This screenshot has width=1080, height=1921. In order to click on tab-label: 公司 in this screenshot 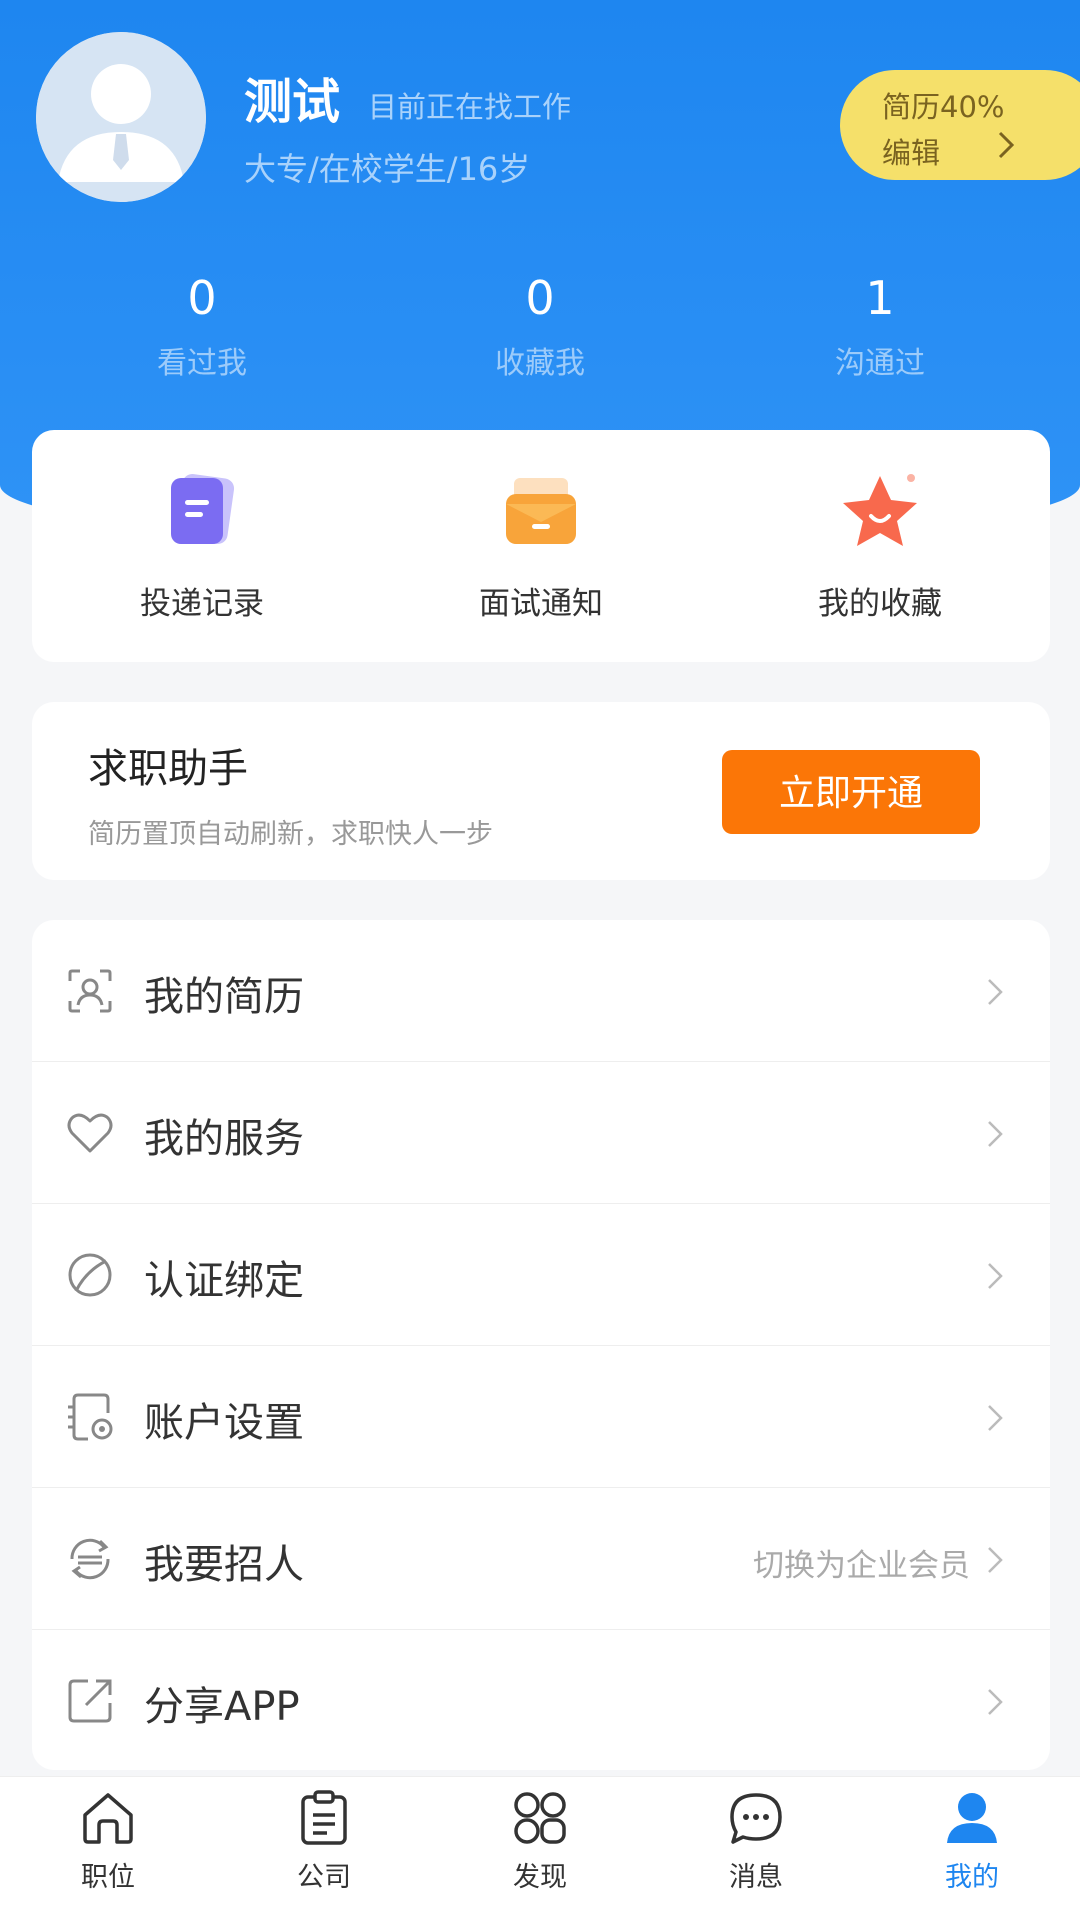, I will do `click(324, 1877)`.